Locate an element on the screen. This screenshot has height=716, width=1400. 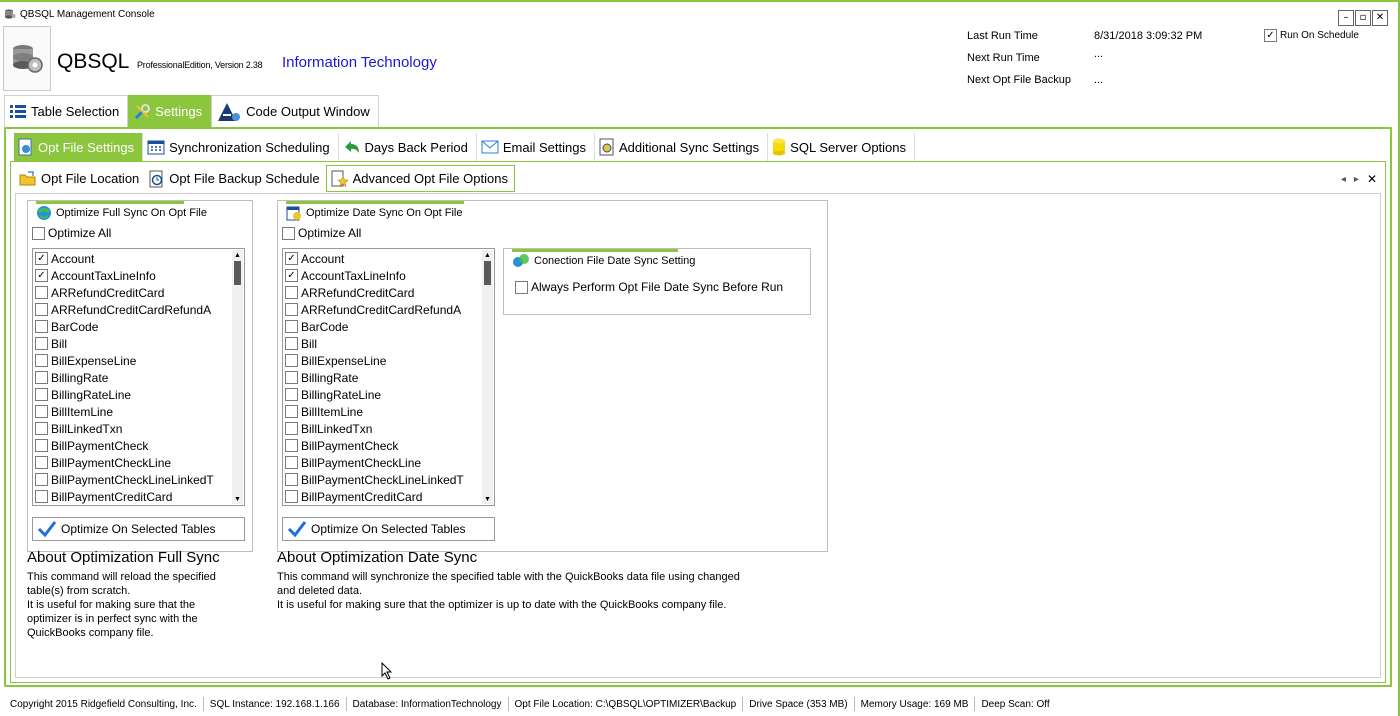
date-sync-optimize-button: Optimize On Selected Tables is located at coordinates (388, 529).